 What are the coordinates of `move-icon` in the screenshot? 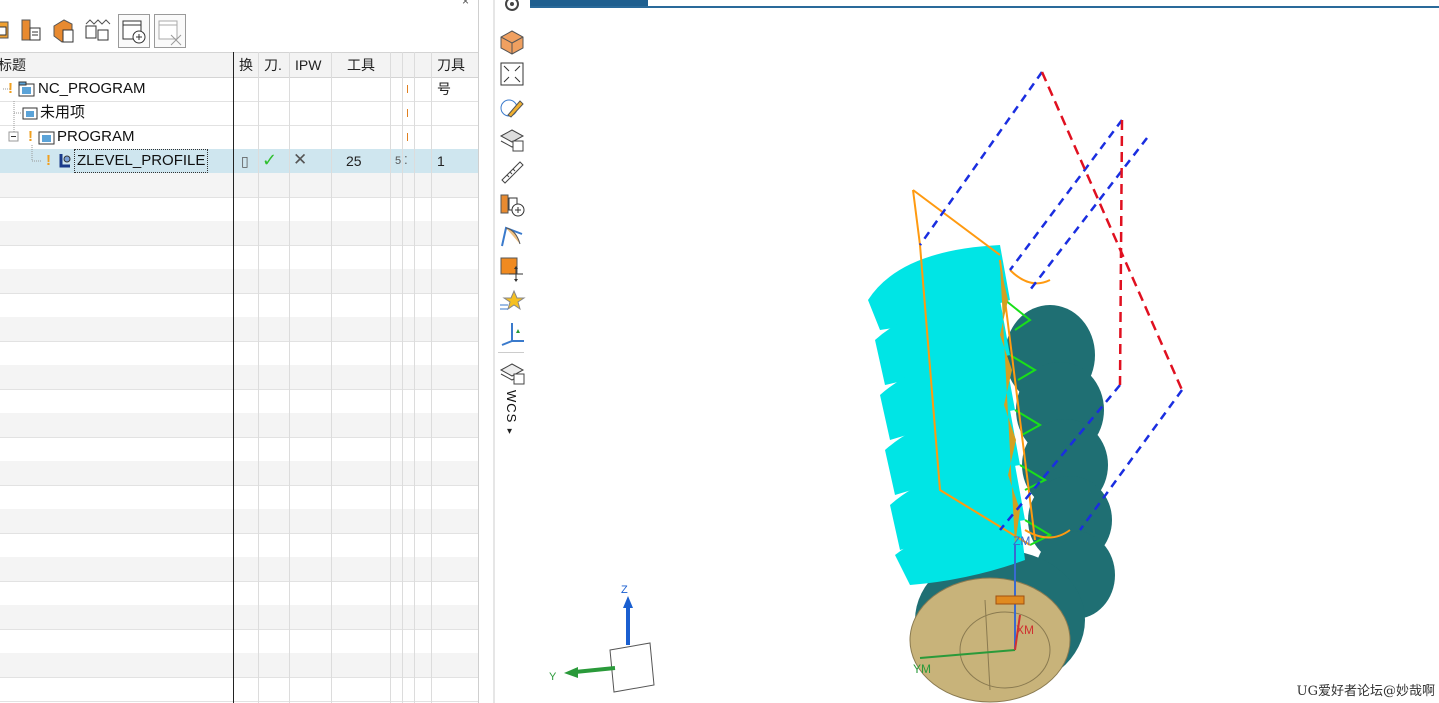 It's located at (512, 269).